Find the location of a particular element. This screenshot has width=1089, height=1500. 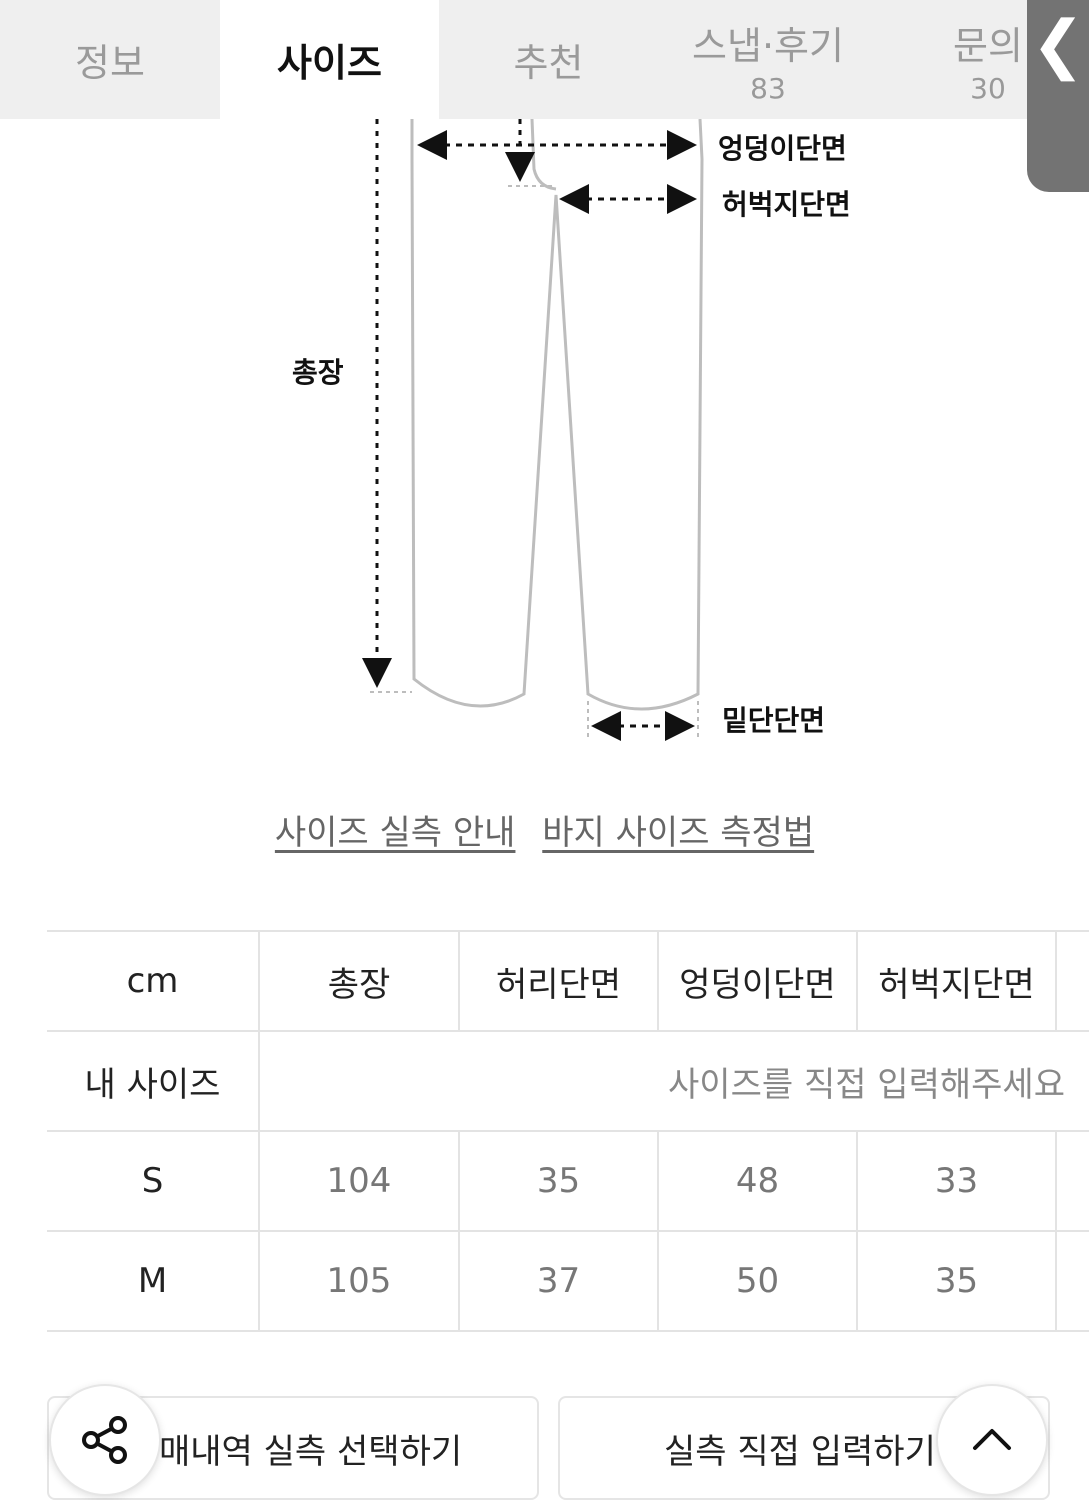

tab-snap-review: 스냅·후기 83 is located at coordinates (768, 59).